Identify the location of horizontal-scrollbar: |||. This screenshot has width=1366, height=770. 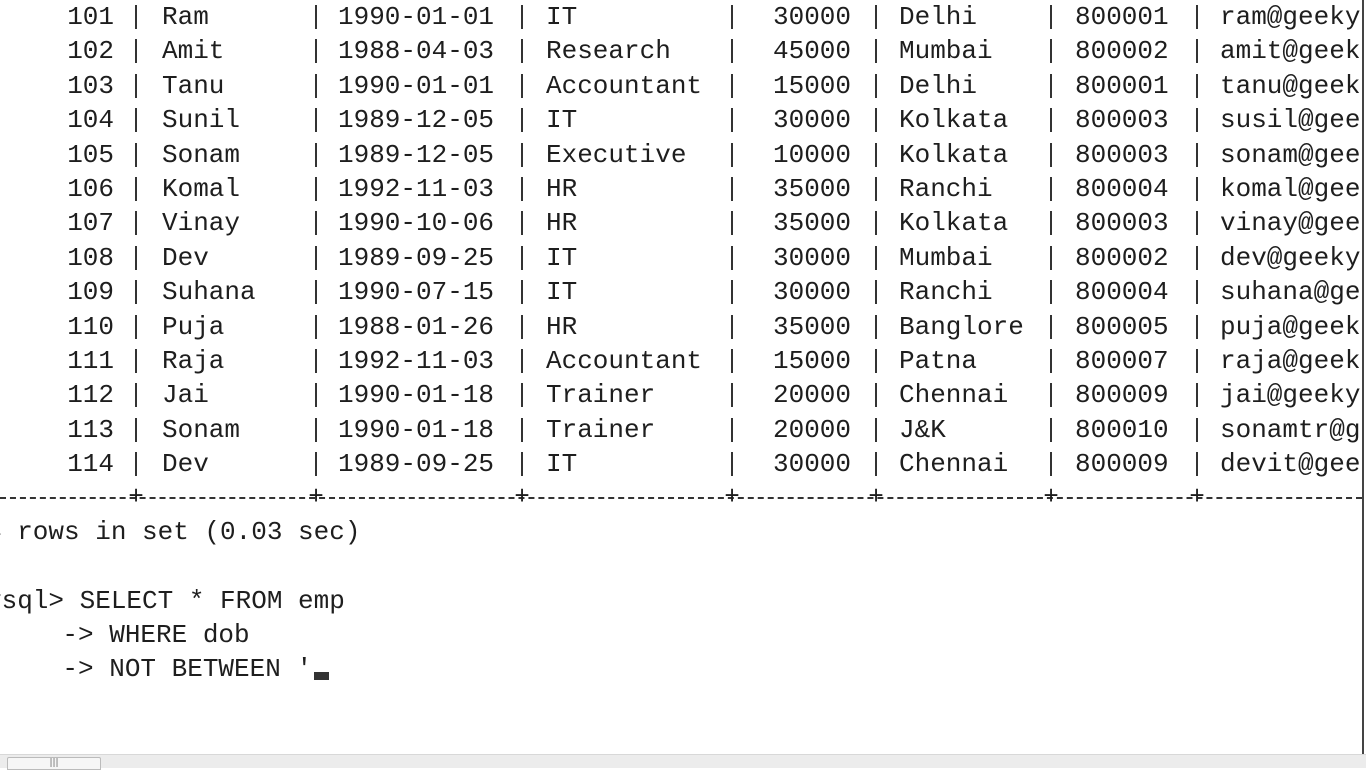
(683, 762).